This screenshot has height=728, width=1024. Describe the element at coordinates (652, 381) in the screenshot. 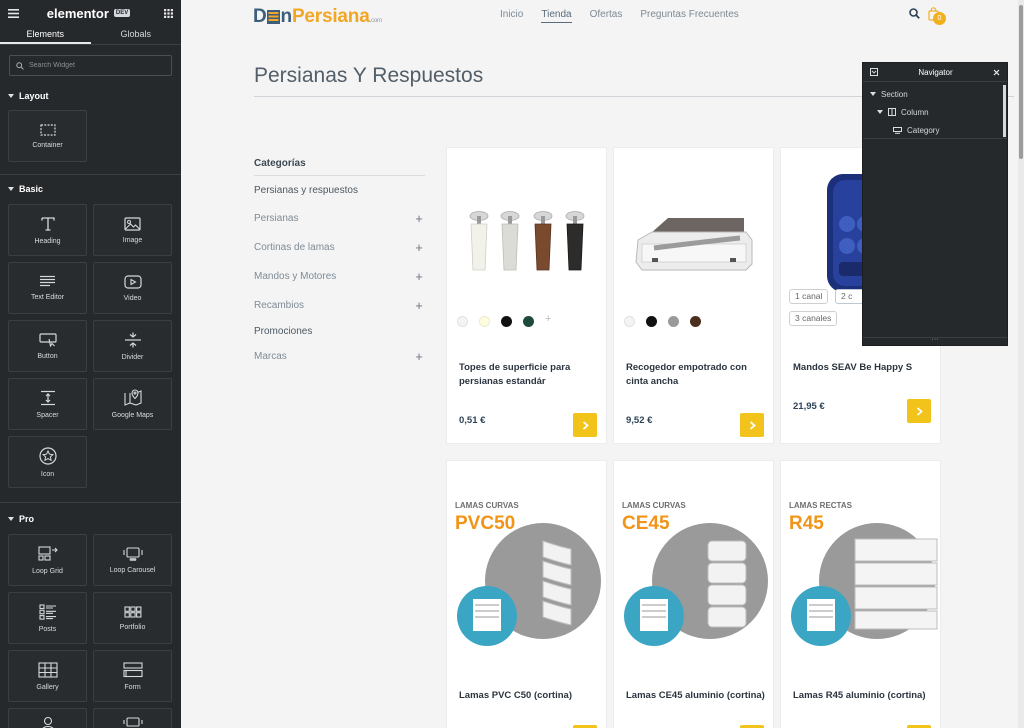

I see `product-name-line: cinta ancha` at that location.